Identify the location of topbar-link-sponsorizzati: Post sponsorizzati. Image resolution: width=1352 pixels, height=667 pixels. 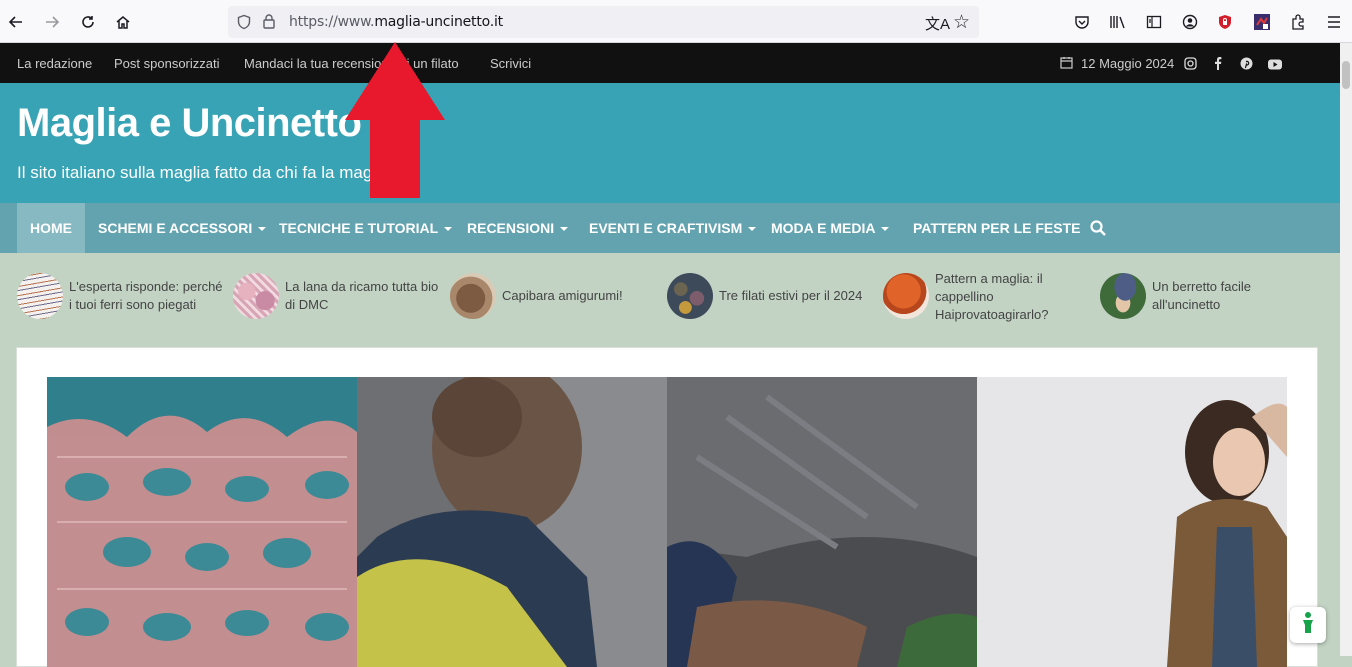
(167, 63).